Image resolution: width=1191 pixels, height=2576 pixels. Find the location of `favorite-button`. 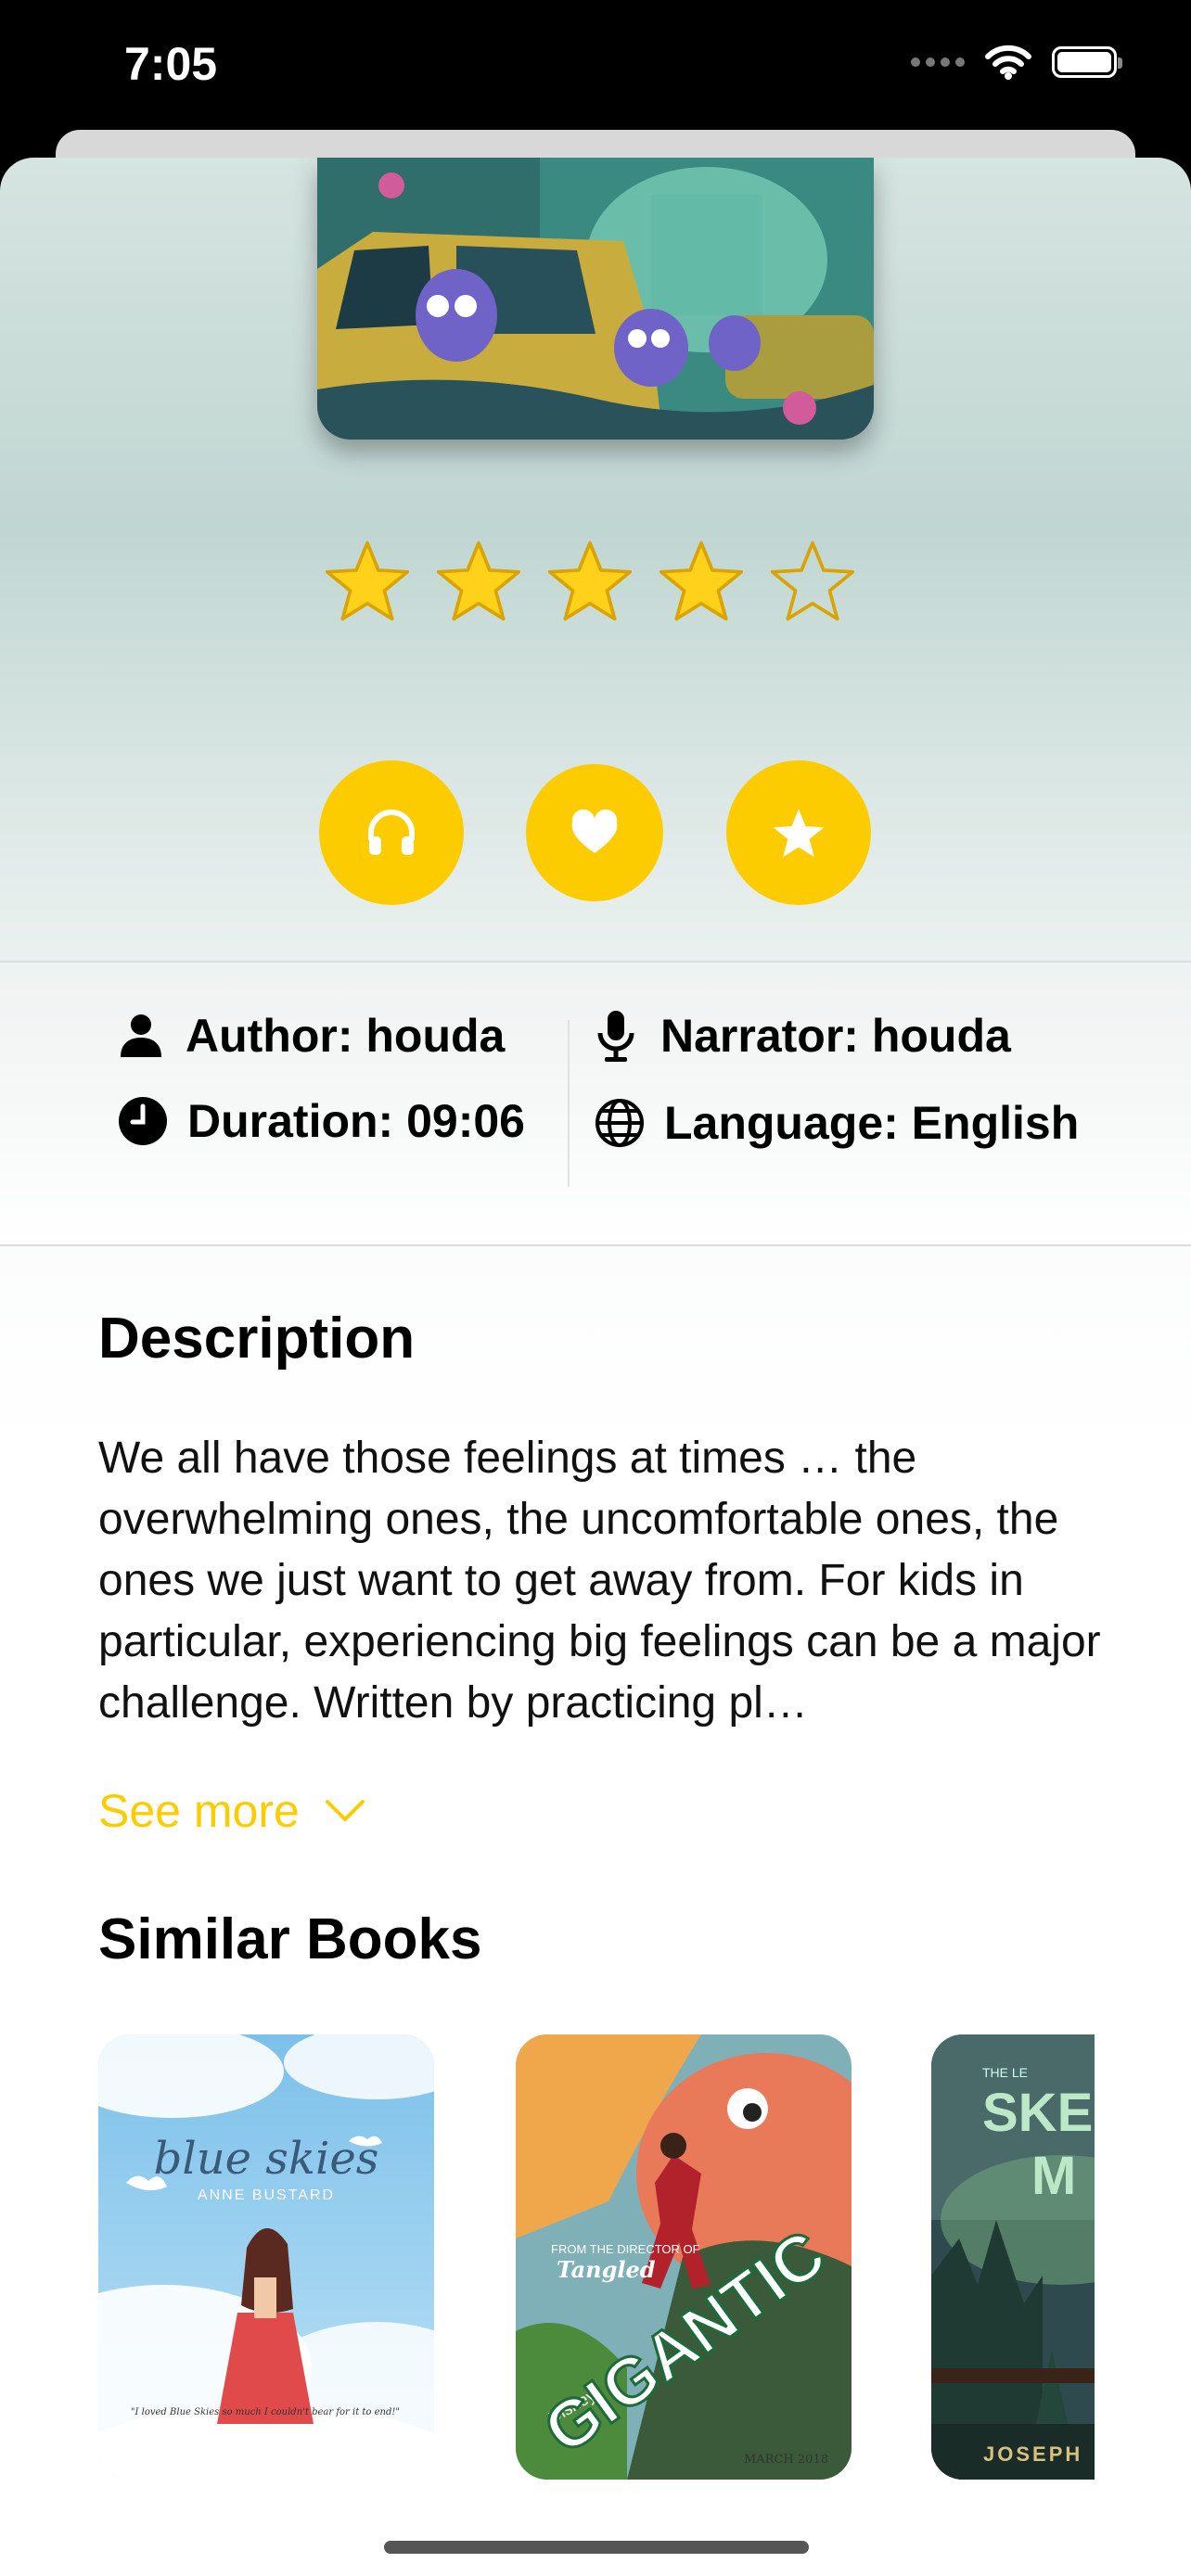

favorite-button is located at coordinates (594, 833).